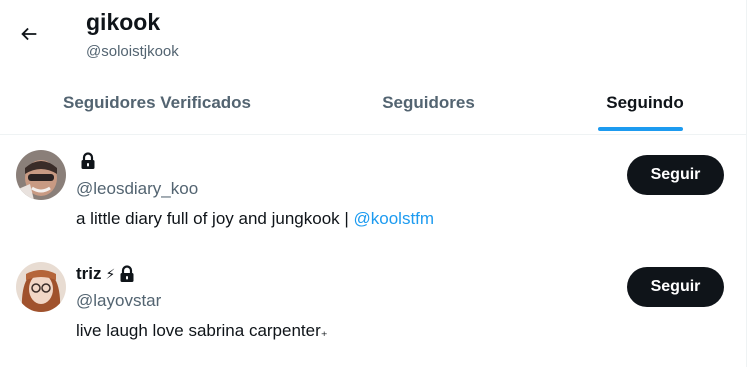 This screenshot has width=747, height=367. I want to click on tab-following: Seguindo, so click(645, 103).